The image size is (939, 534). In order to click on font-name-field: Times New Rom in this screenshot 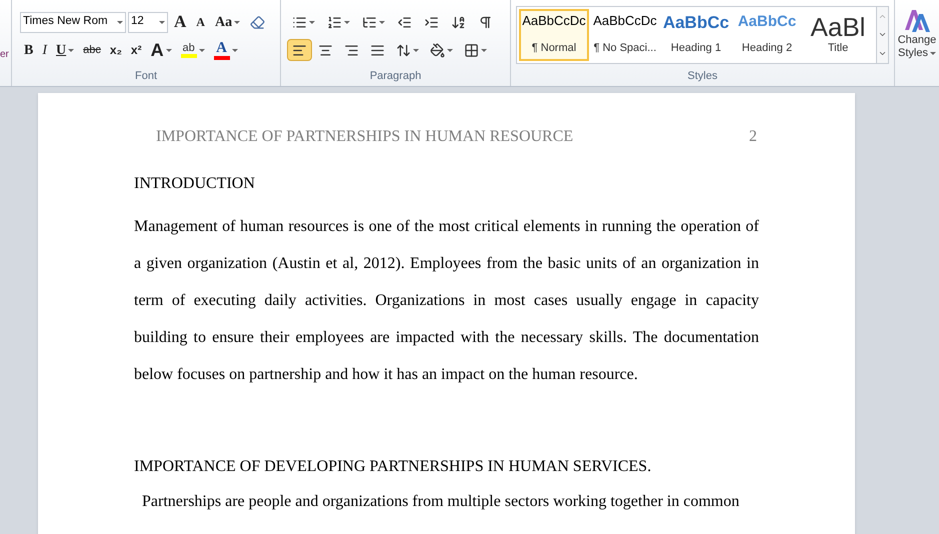, I will do `click(73, 22)`.